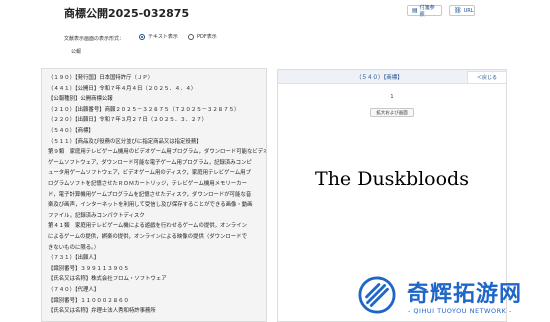 Image resolution: width=550 pixels, height=322 pixels. Describe the element at coordinates (147, 184) in the screenshot. I see `document-line: ログラムソフトを記憶させたＲＯＭカートリッジ，テレビゲーム機用メモリーカー` at that location.